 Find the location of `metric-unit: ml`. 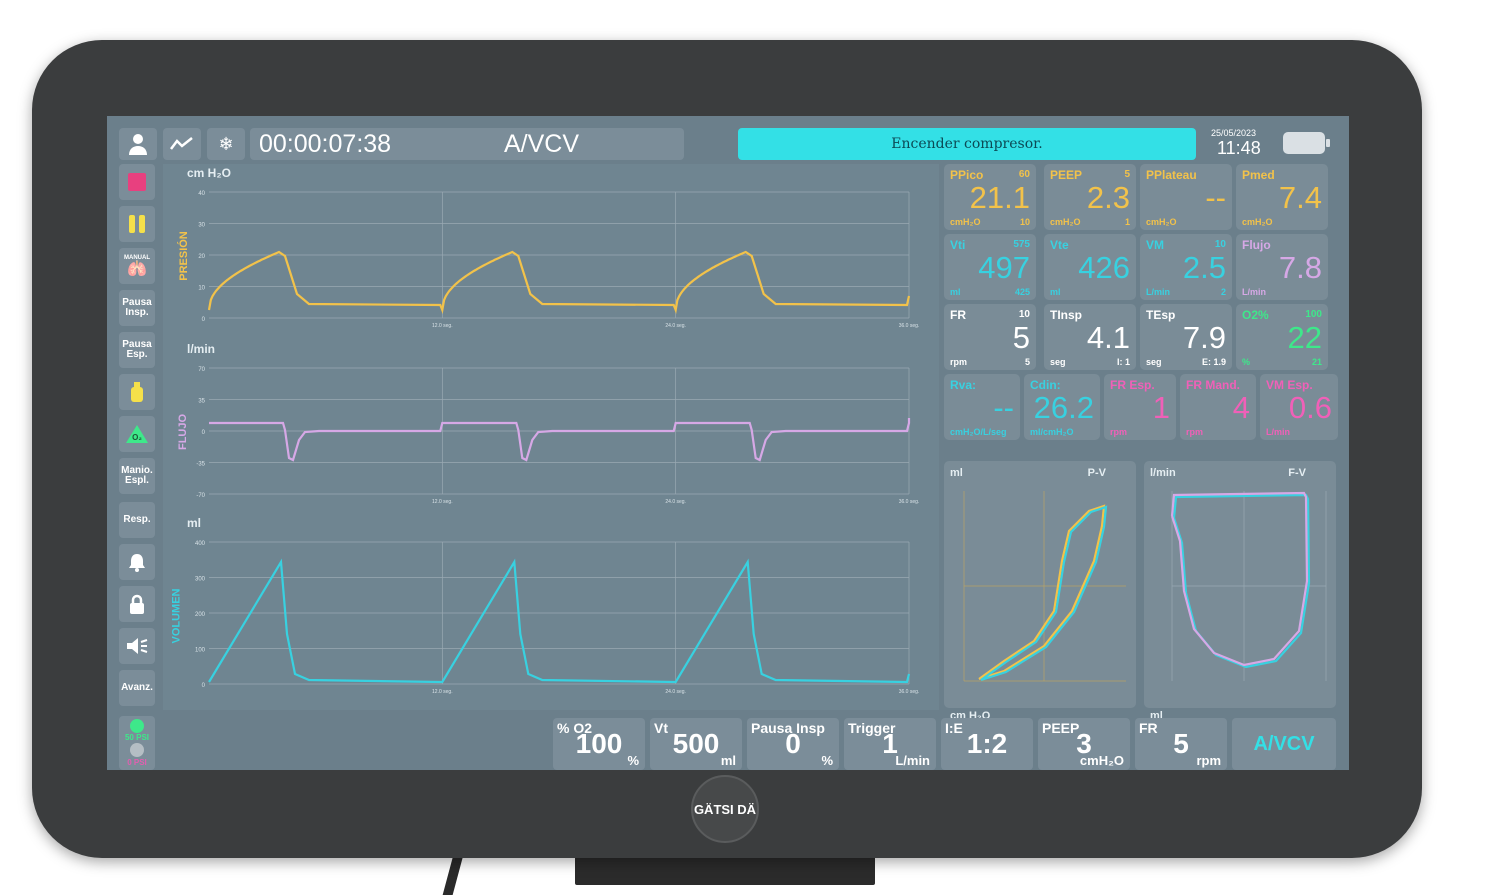

metric-unit: ml is located at coordinates (1055, 292).